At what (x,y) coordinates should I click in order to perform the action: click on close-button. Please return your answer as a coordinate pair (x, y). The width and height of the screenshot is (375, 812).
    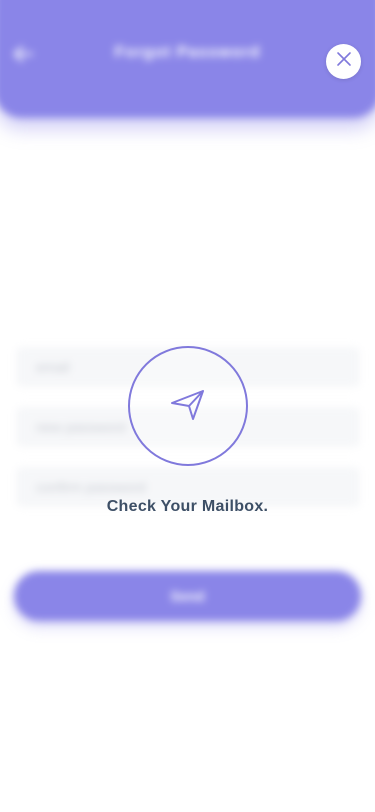
    Looking at the image, I should click on (343, 61).